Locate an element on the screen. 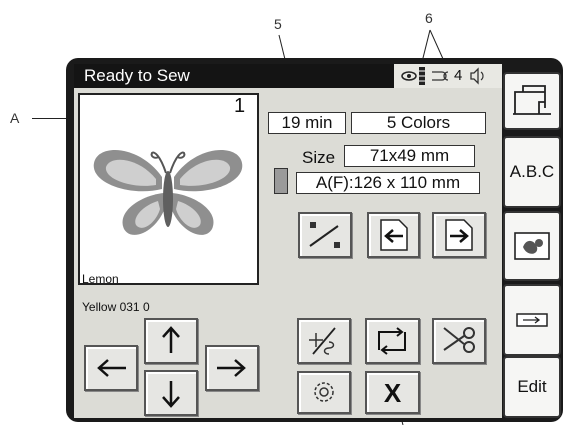  gear-icon is located at coordinates (324, 392).